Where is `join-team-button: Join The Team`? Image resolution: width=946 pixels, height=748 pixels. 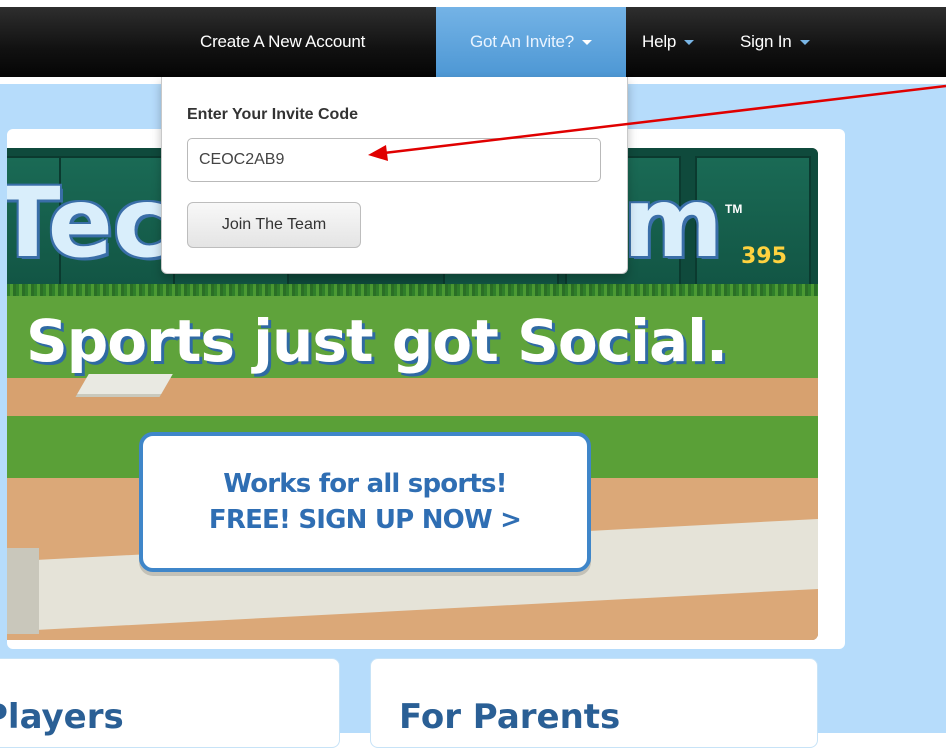
join-team-button: Join The Team is located at coordinates (274, 225).